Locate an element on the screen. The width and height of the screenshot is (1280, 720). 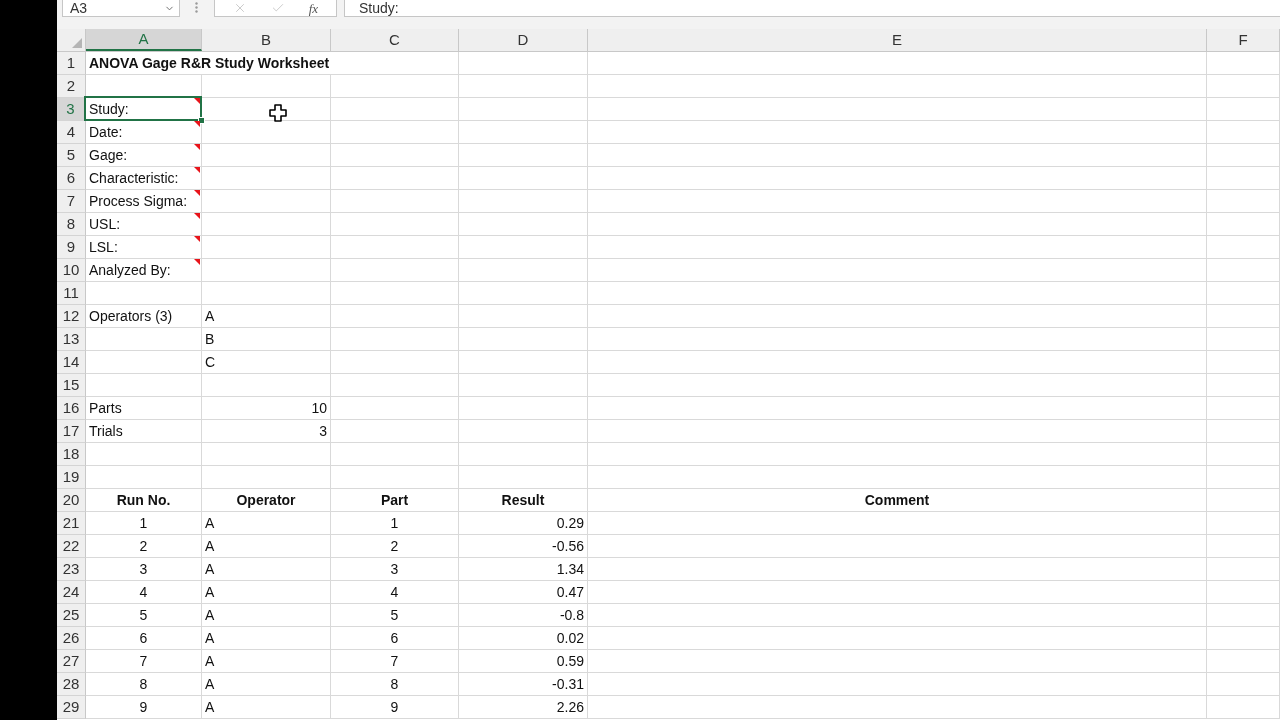
cell: 0.59 is located at coordinates (523, 661).